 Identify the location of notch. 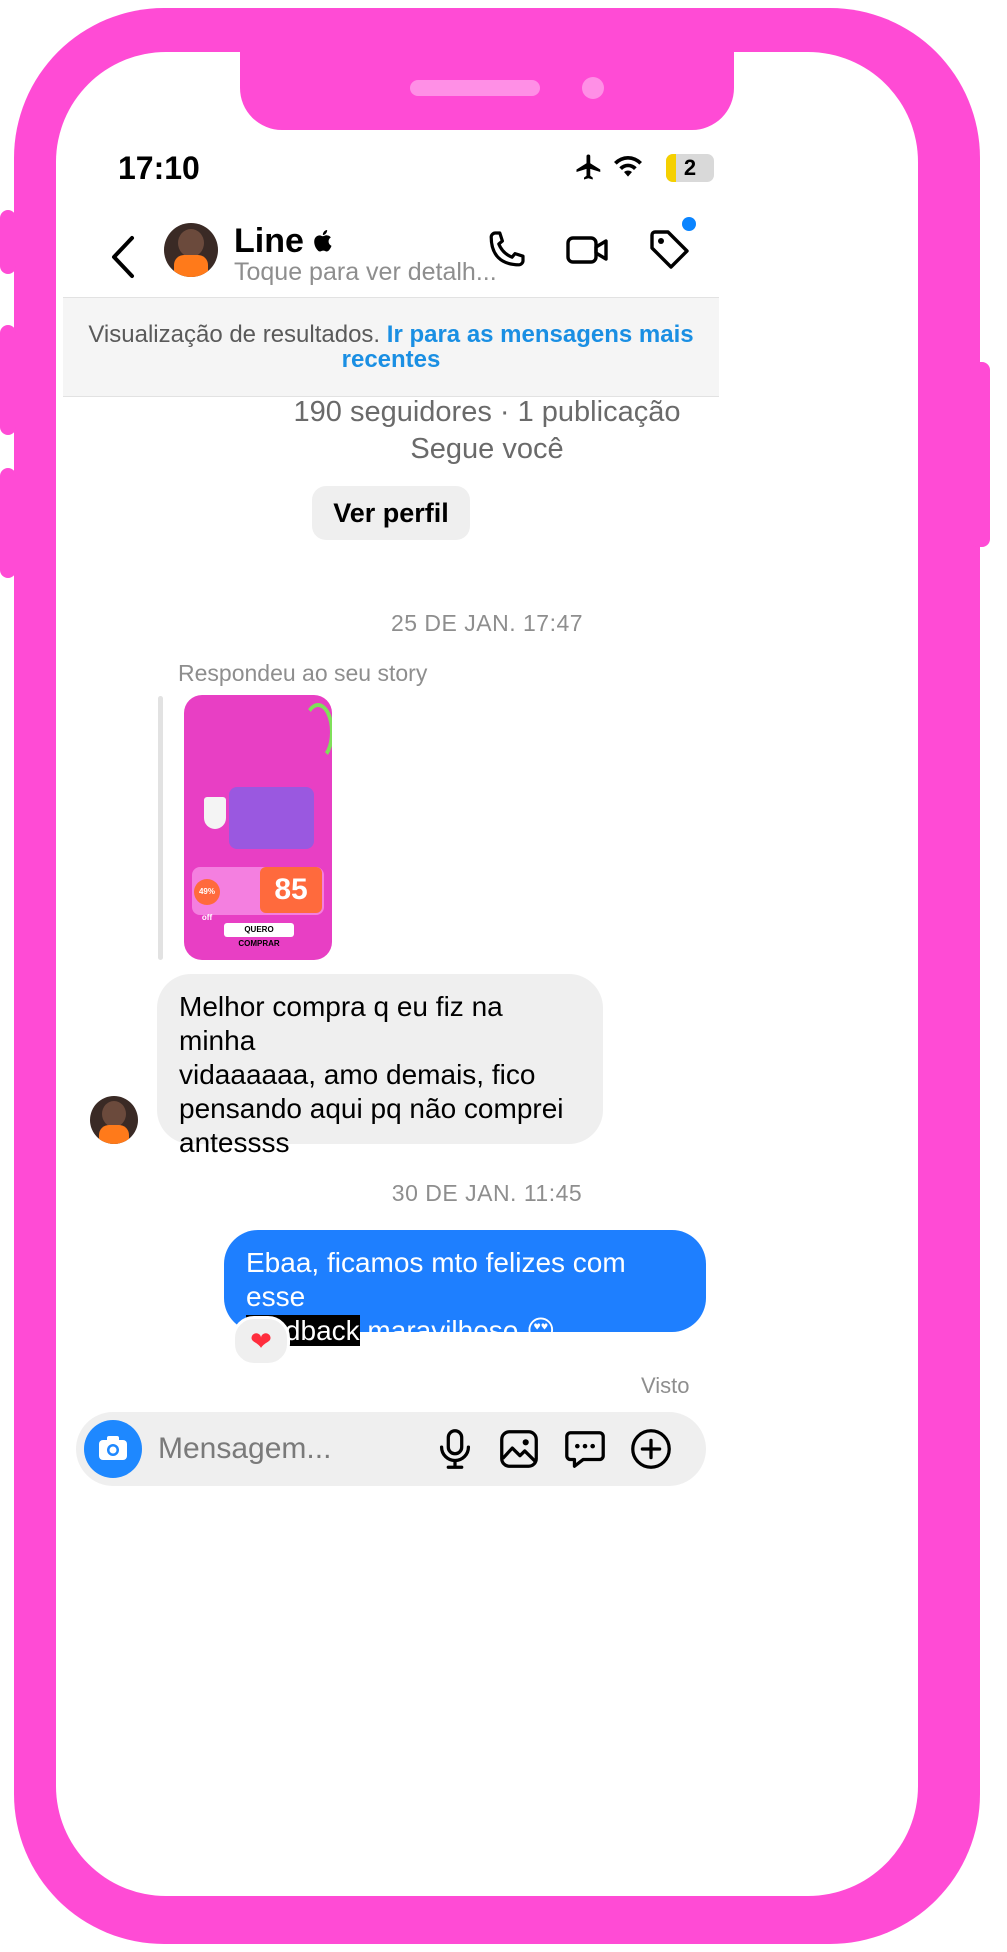
(487, 91).